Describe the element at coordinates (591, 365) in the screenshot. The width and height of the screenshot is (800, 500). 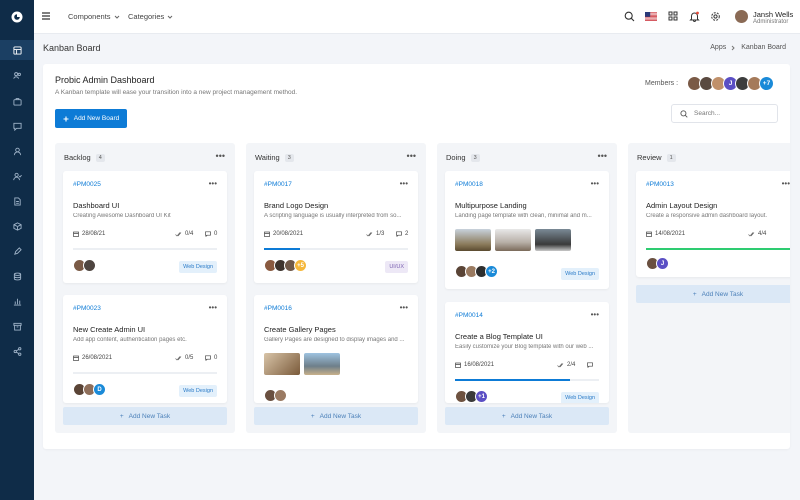
I see `card-comments` at that location.